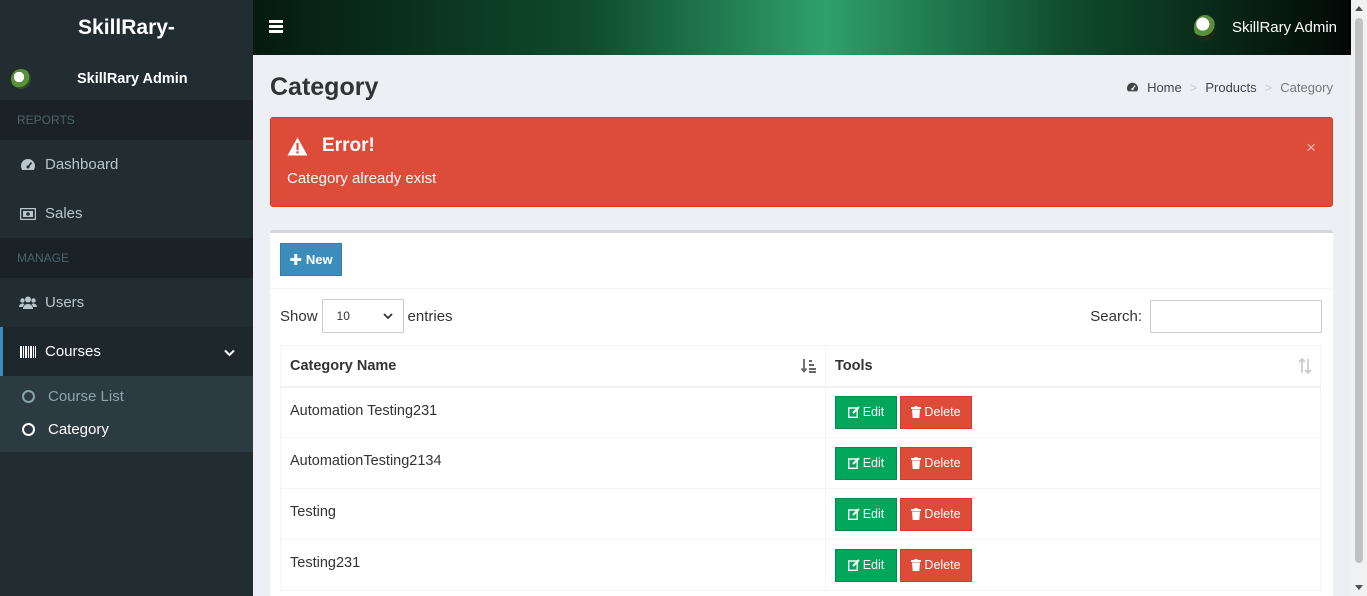 This screenshot has width=1367, height=596. Describe the element at coordinates (854, 365) in the screenshot. I see `column-header-label: Tools` at that location.